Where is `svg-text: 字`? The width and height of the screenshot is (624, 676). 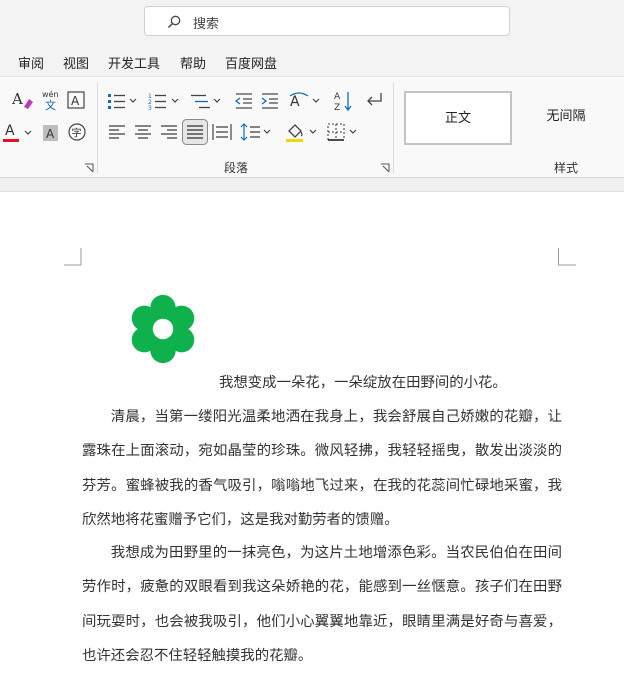 svg-text: 字 is located at coordinates (77, 133).